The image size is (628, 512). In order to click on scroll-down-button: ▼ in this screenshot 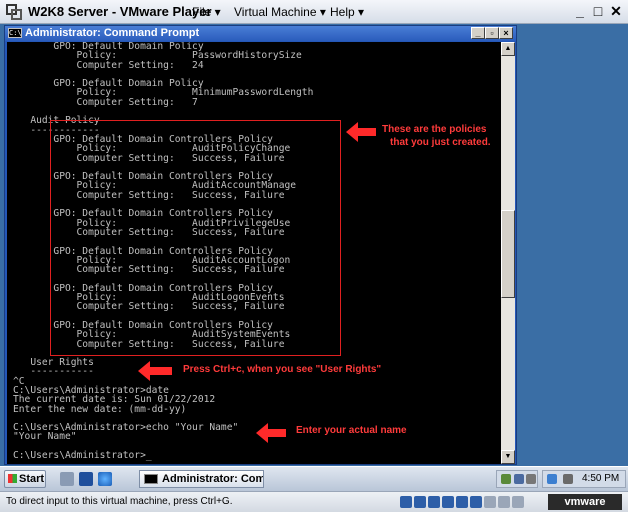, I will do `click(508, 457)`.